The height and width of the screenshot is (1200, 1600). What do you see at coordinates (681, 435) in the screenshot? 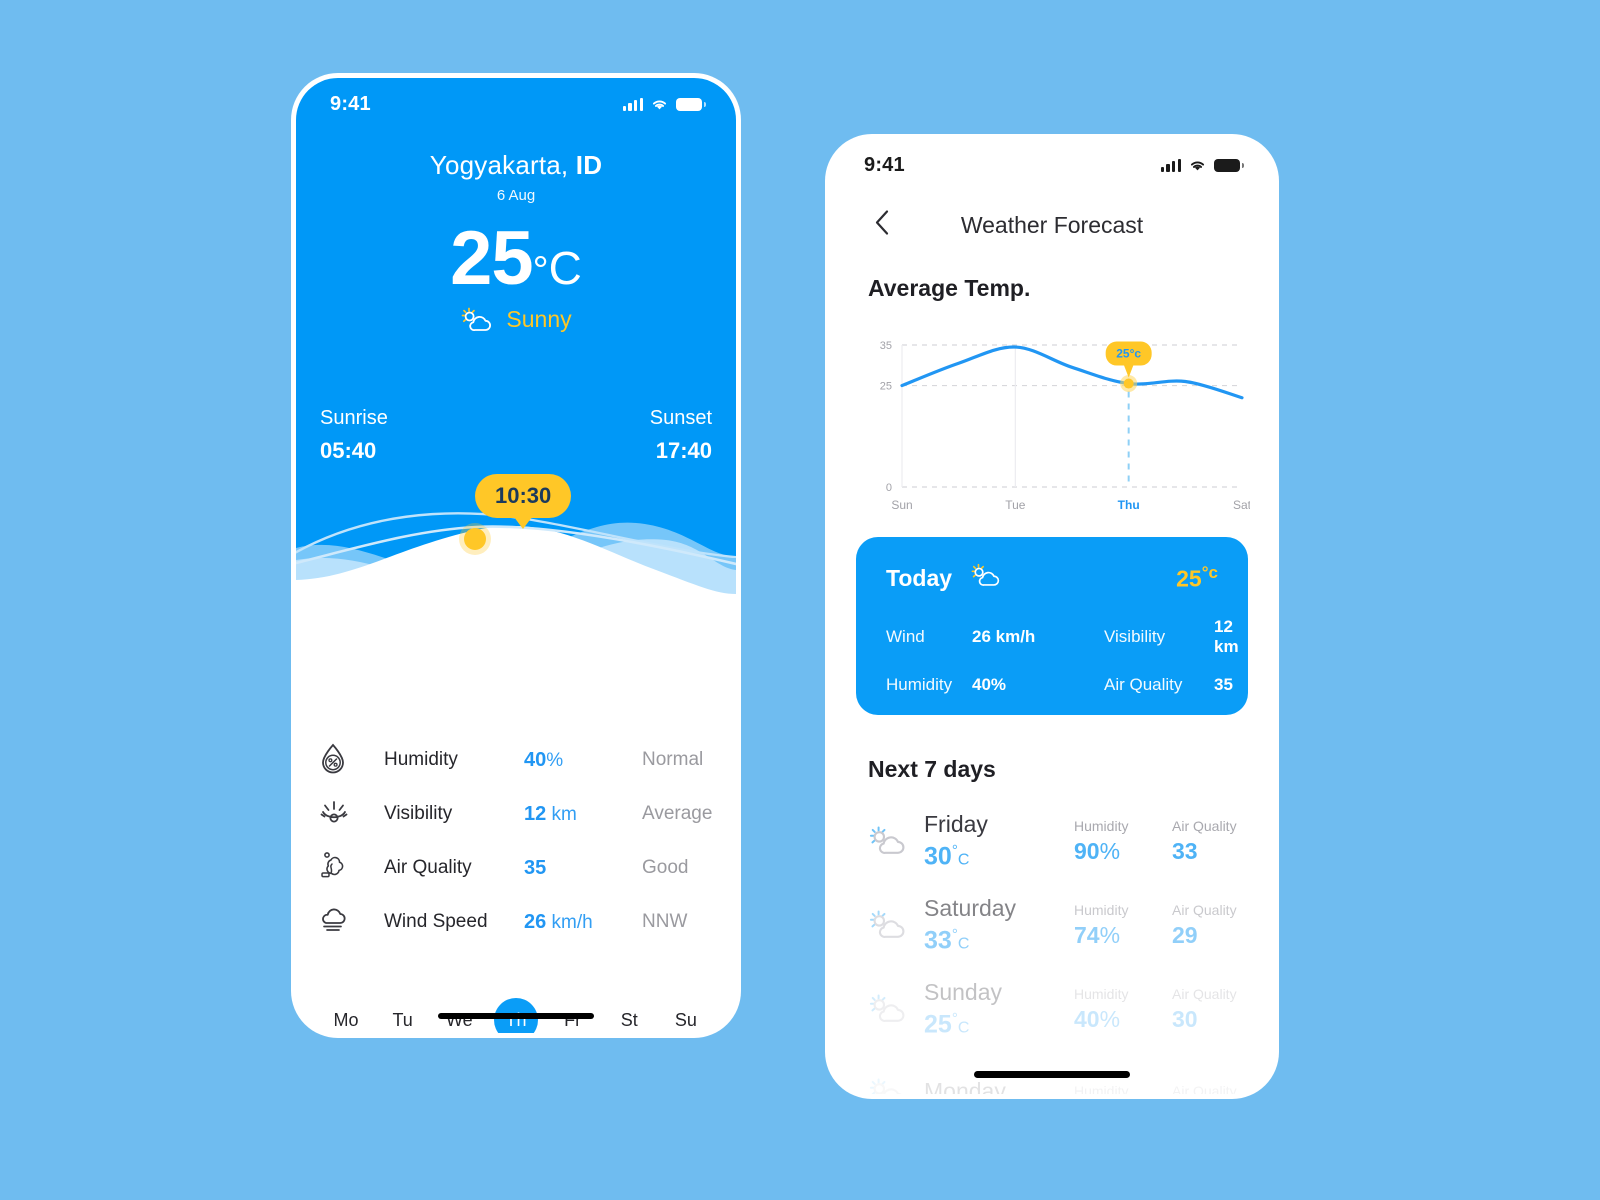
I see `sunset-block: Sunset 17:40` at bounding box center [681, 435].